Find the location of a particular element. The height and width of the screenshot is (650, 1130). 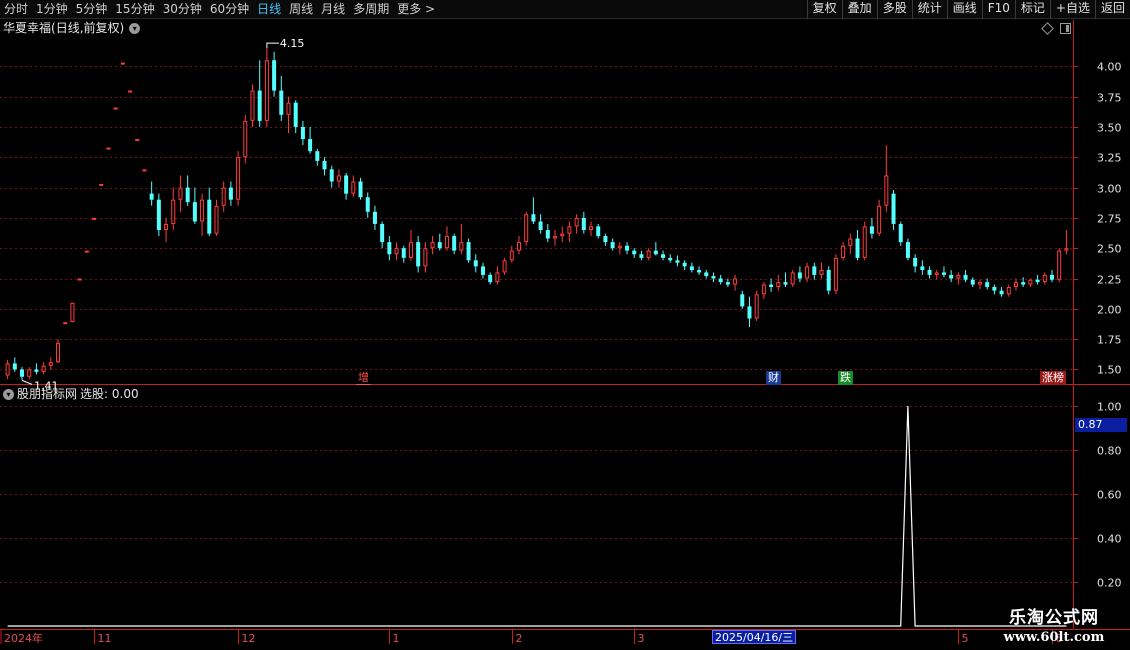

watermark-title: 乐淘公式网 is located at coordinates (1054, 618).